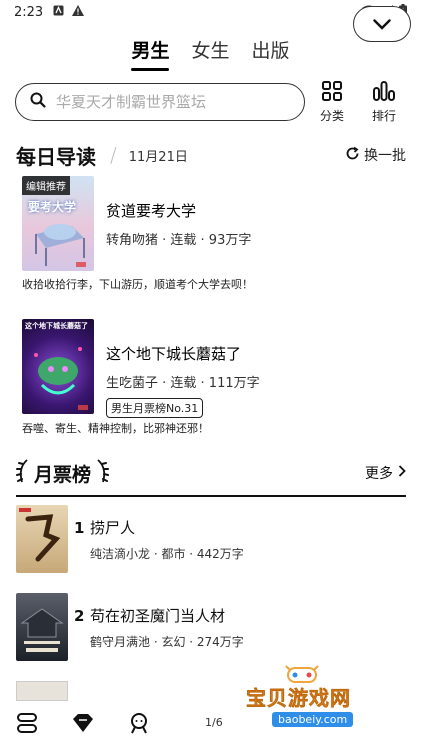 The width and height of the screenshot is (421, 750). Describe the element at coordinates (56, 156) in the screenshot. I see `daily-reading-title: 每日导读` at that location.